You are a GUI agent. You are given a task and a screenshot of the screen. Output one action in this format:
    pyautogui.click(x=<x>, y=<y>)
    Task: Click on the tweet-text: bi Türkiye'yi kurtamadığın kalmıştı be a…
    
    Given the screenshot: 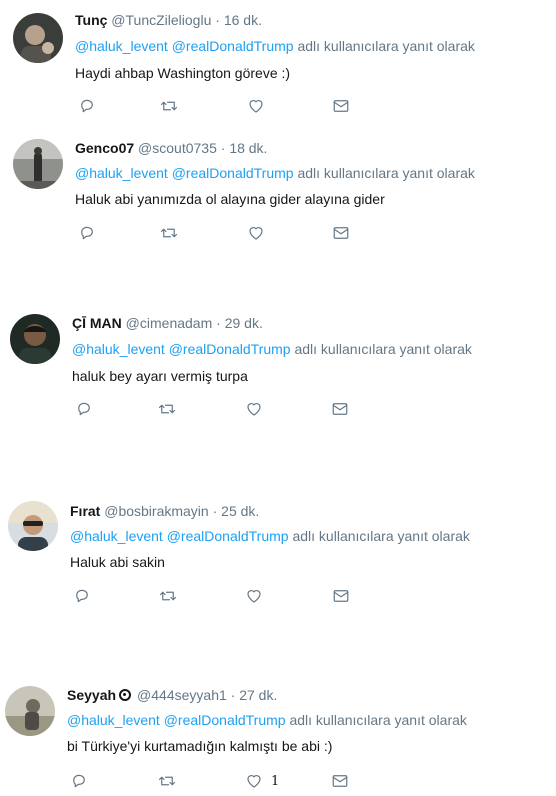 What is the action you would take?
    pyautogui.click(x=200, y=746)
    